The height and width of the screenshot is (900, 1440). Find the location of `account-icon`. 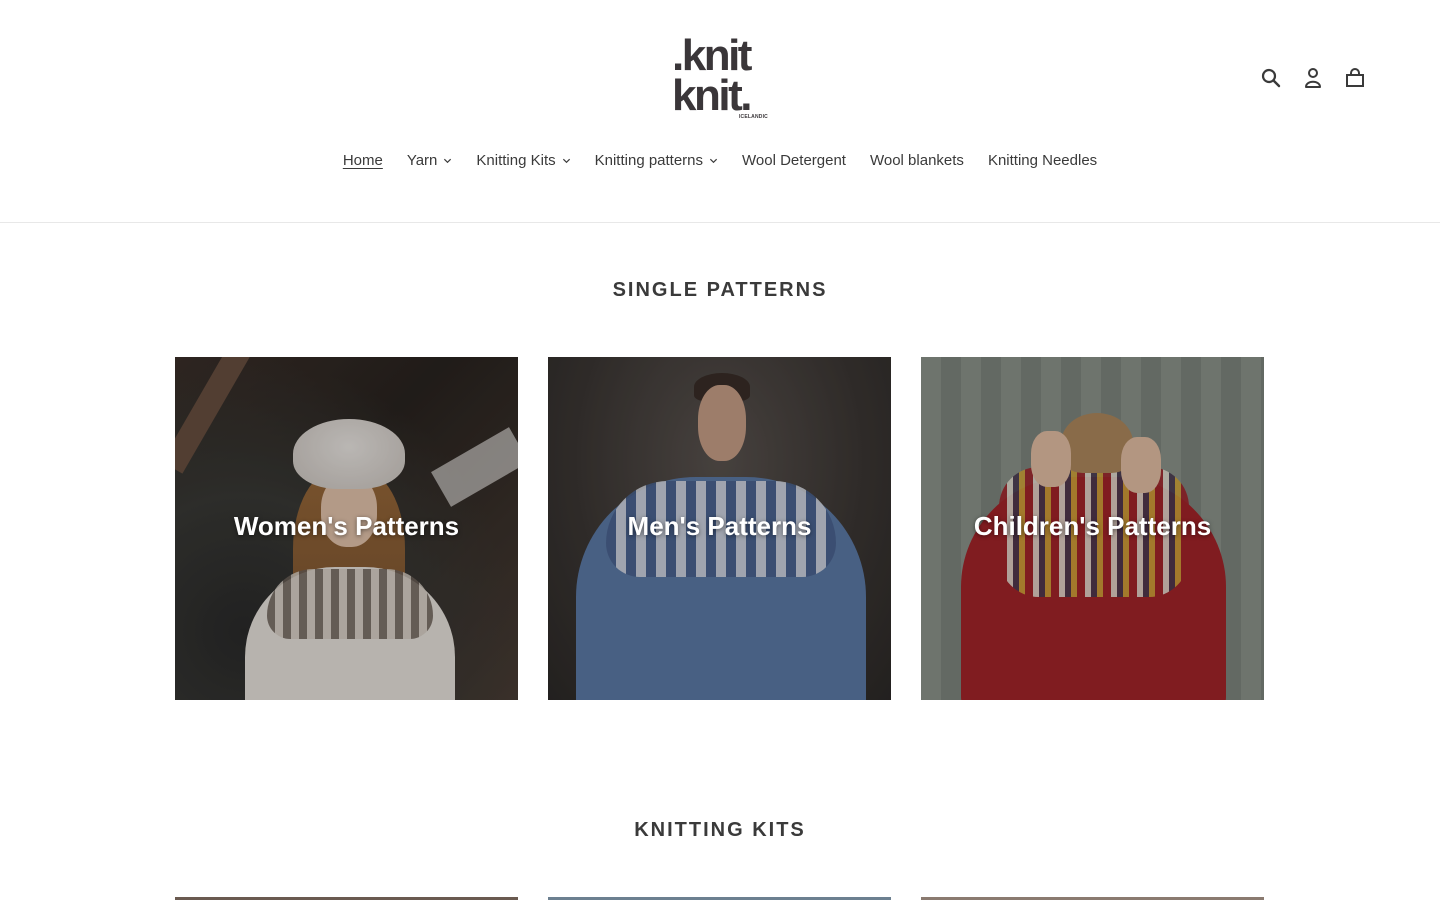

account-icon is located at coordinates (1313, 78).